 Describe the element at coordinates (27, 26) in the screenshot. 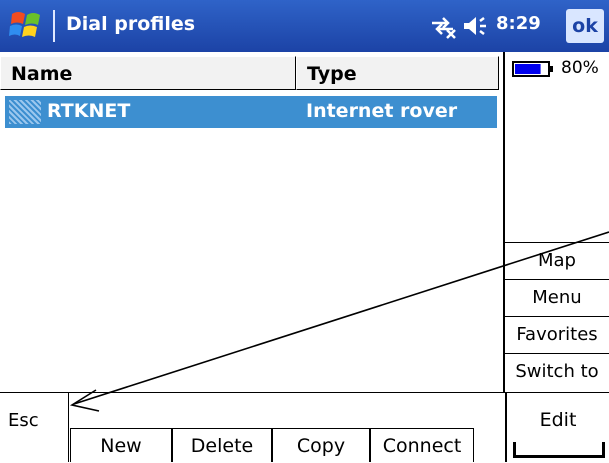

I see `windows-start-icon` at that location.